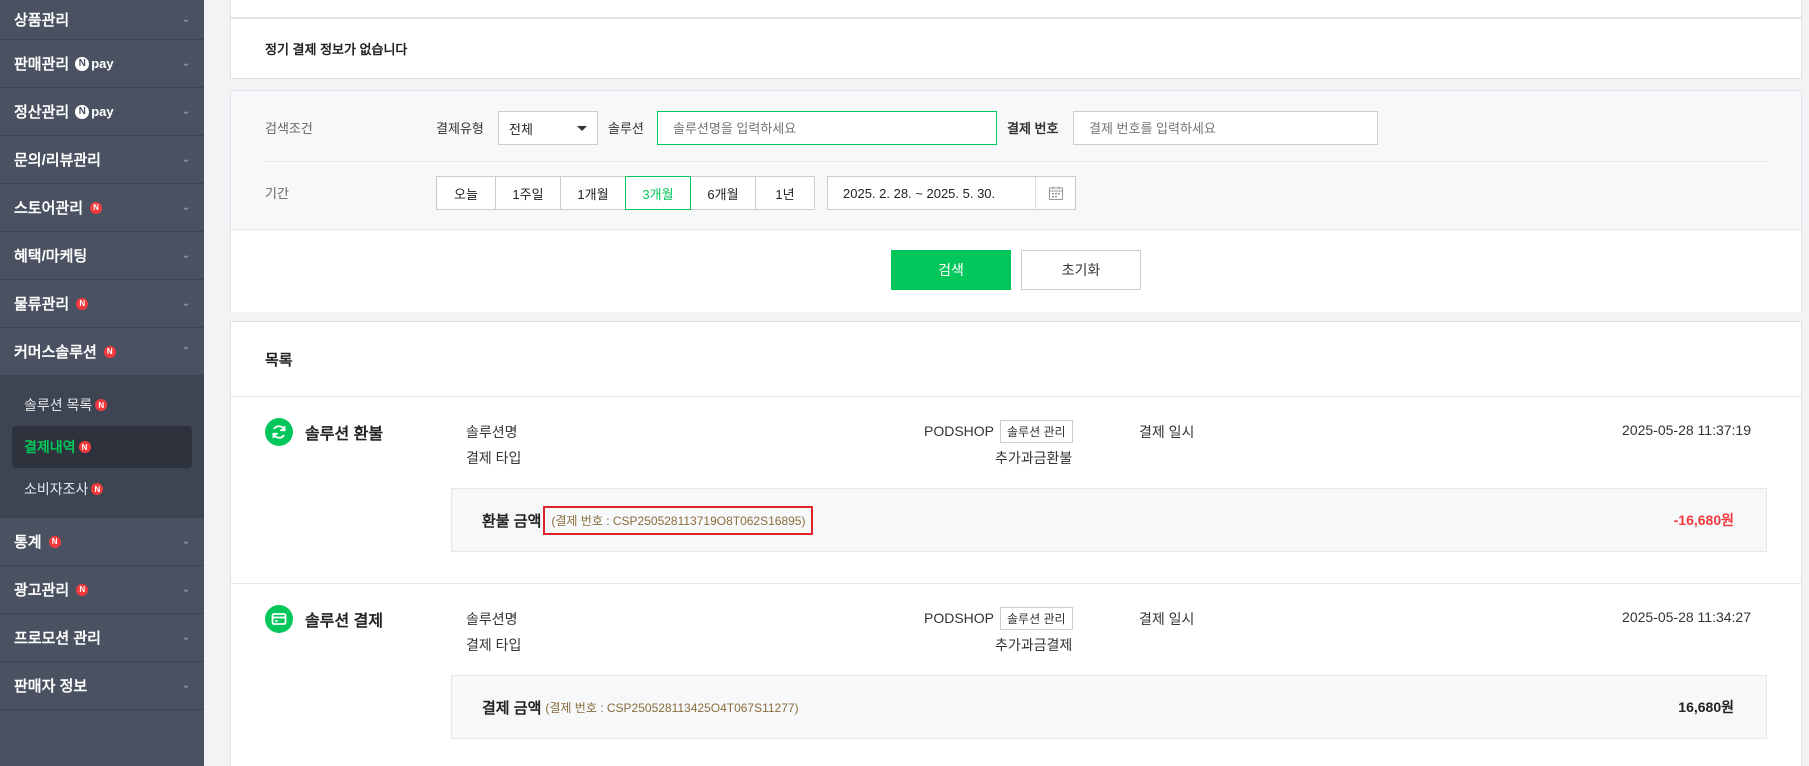  Describe the element at coordinates (42, 112) in the screenshot. I see `sidebar-item-label: 정산관리` at that location.